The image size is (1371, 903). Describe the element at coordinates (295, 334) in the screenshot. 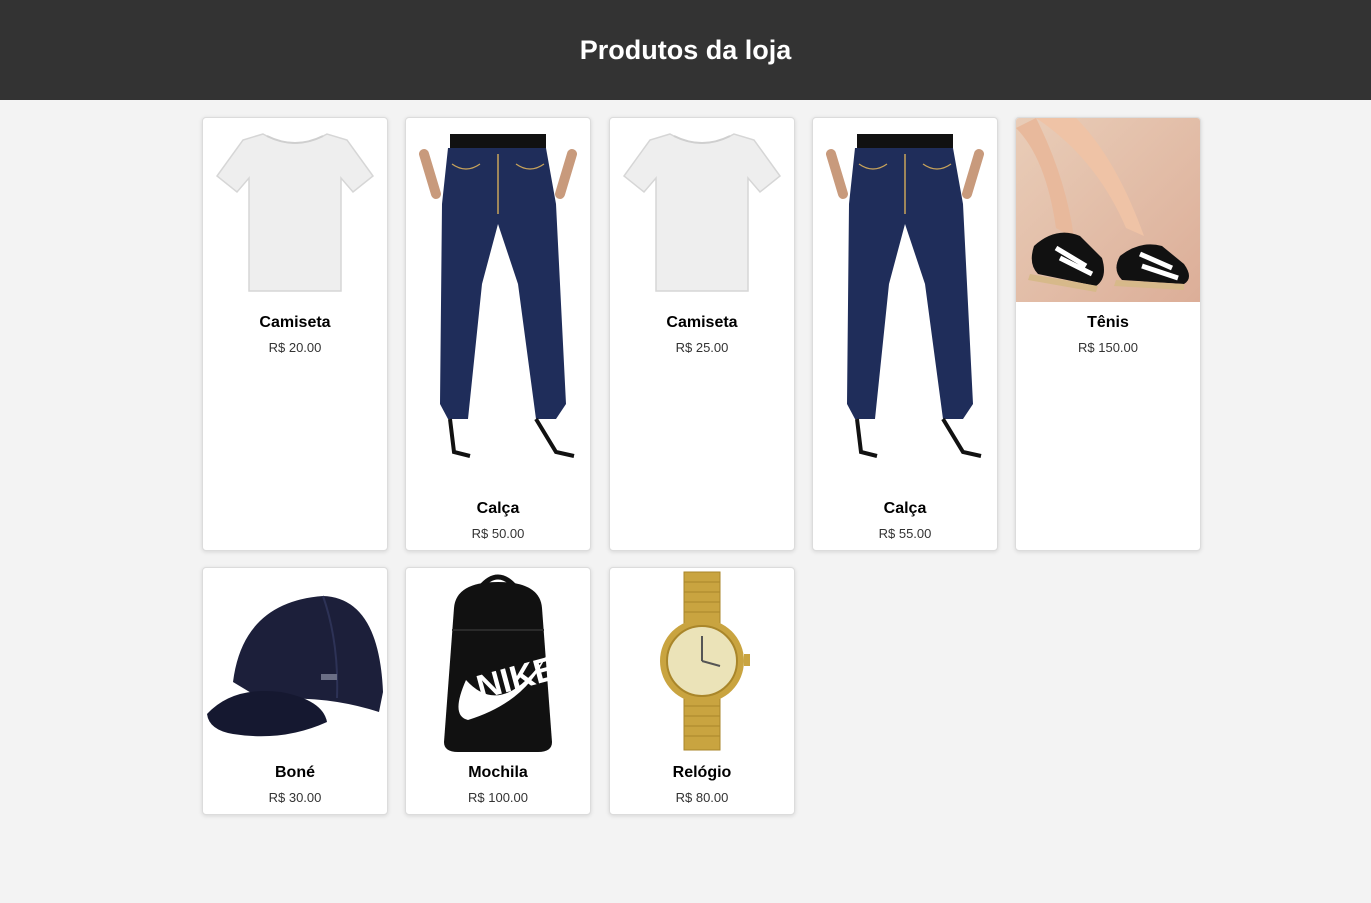

I see `product-card: Camiseta R$ 20.00` at that location.